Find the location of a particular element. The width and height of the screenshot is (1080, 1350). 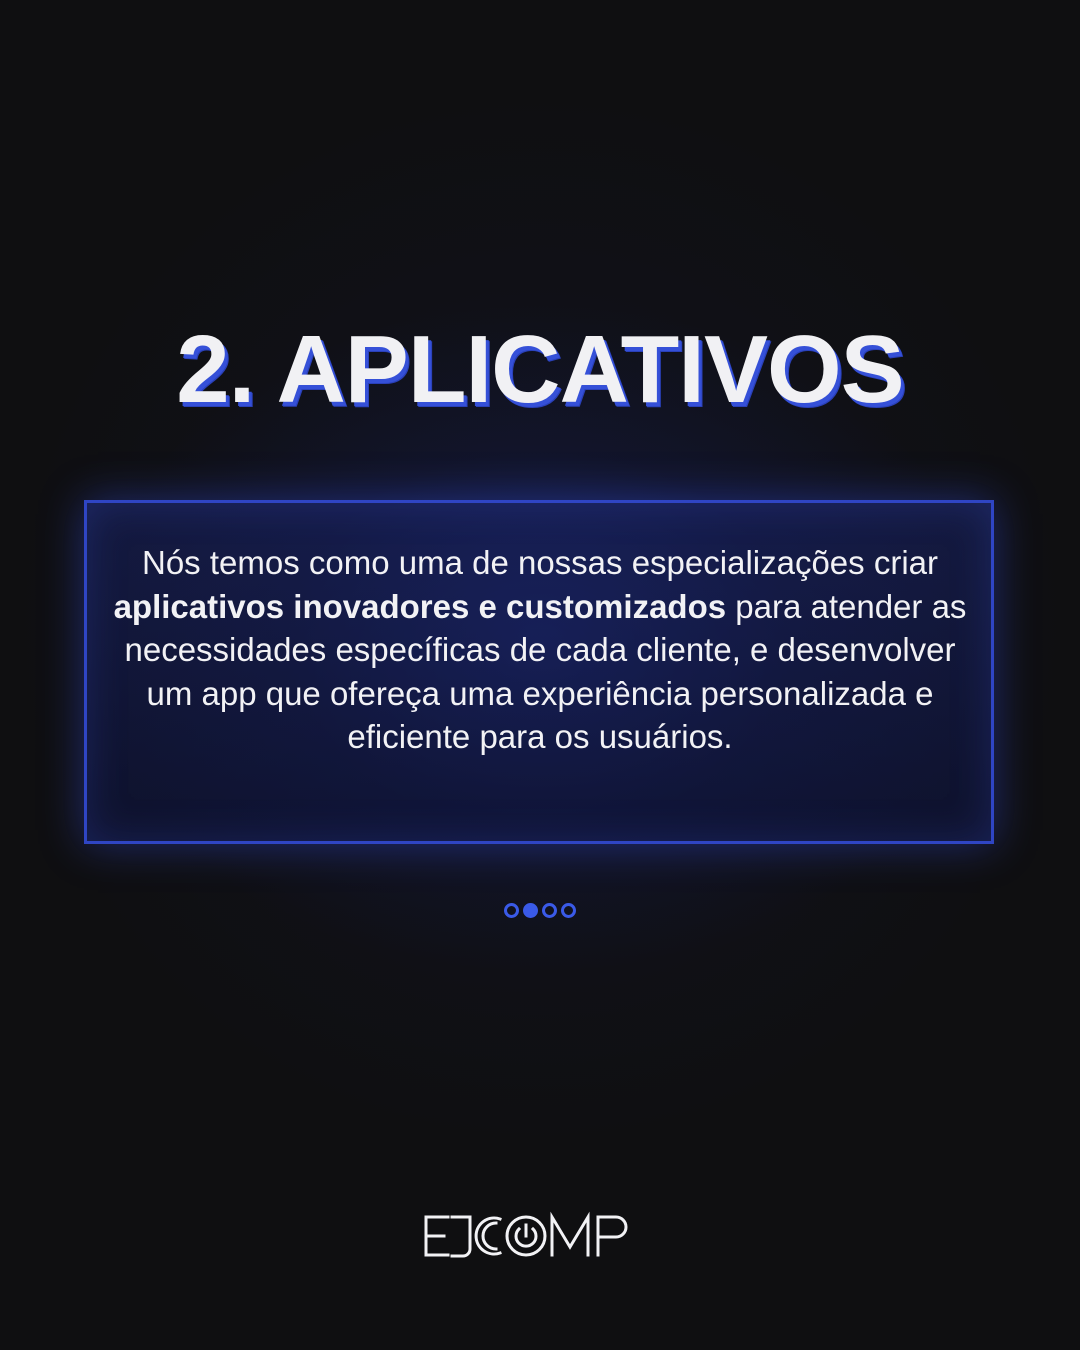

pagination-dot-active is located at coordinates (530, 910).